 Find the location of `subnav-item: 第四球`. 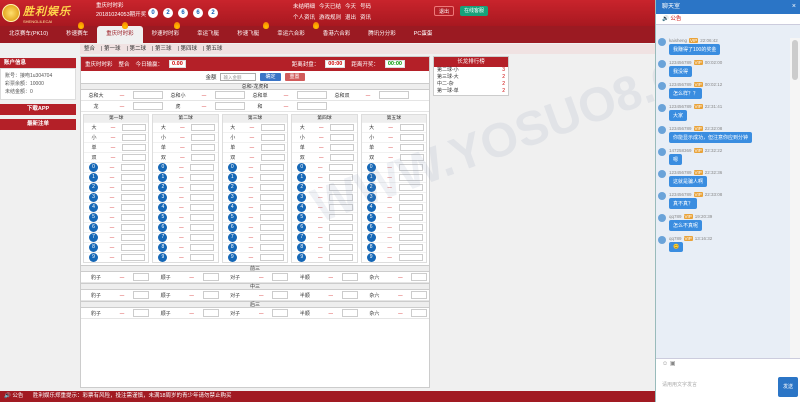

subnav-item: 第四球 is located at coordinates (188, 49).